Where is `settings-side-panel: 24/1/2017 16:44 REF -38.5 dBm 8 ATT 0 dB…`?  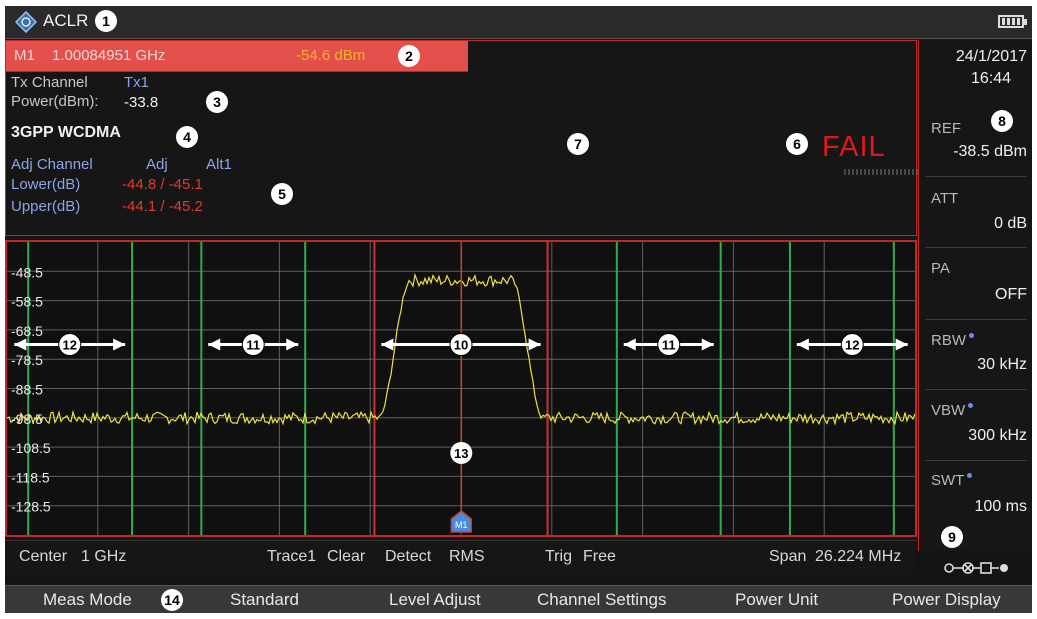
settings-side-panel: 24/1/2017 16:44 REF -38.5 dBm 8 ATT 0 dB… is located at coordinates (975, 295).